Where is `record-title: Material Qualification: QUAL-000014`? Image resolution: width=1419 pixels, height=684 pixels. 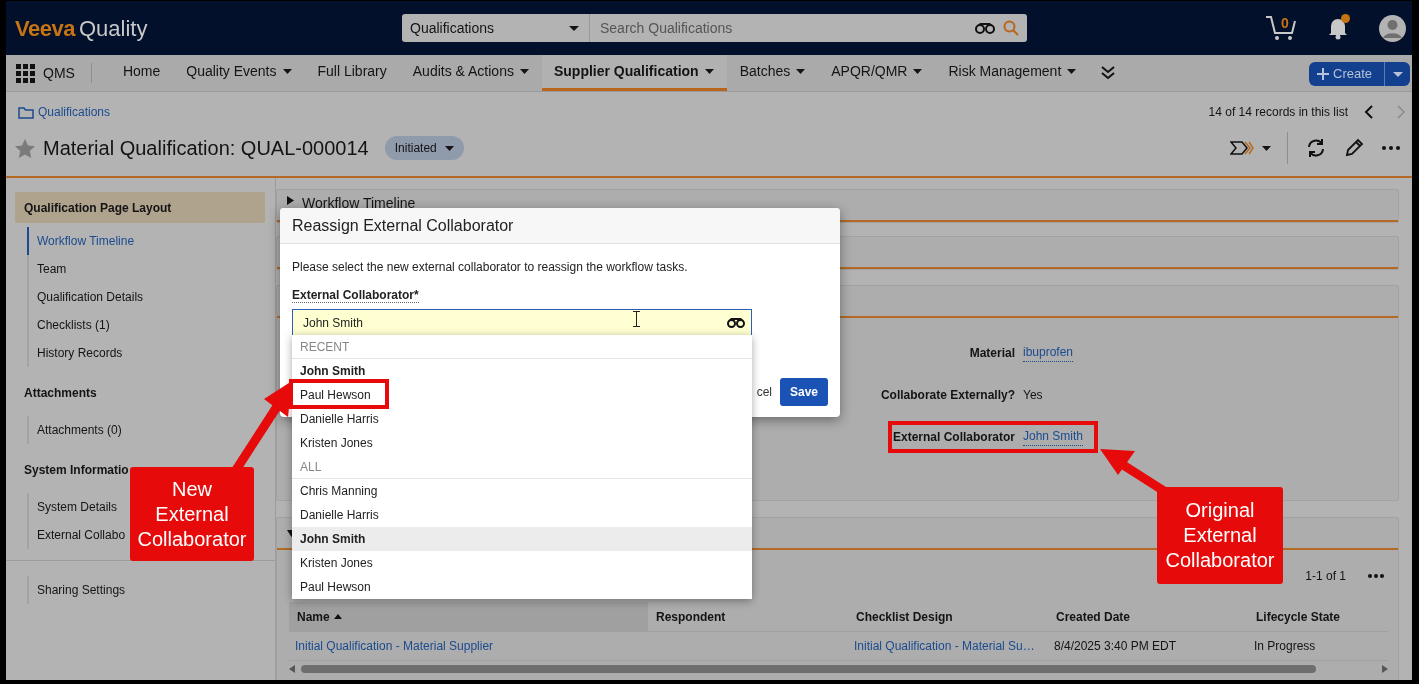 record-title: Material Qualification: QUAL-000014 is located at coordinates (206, 148).